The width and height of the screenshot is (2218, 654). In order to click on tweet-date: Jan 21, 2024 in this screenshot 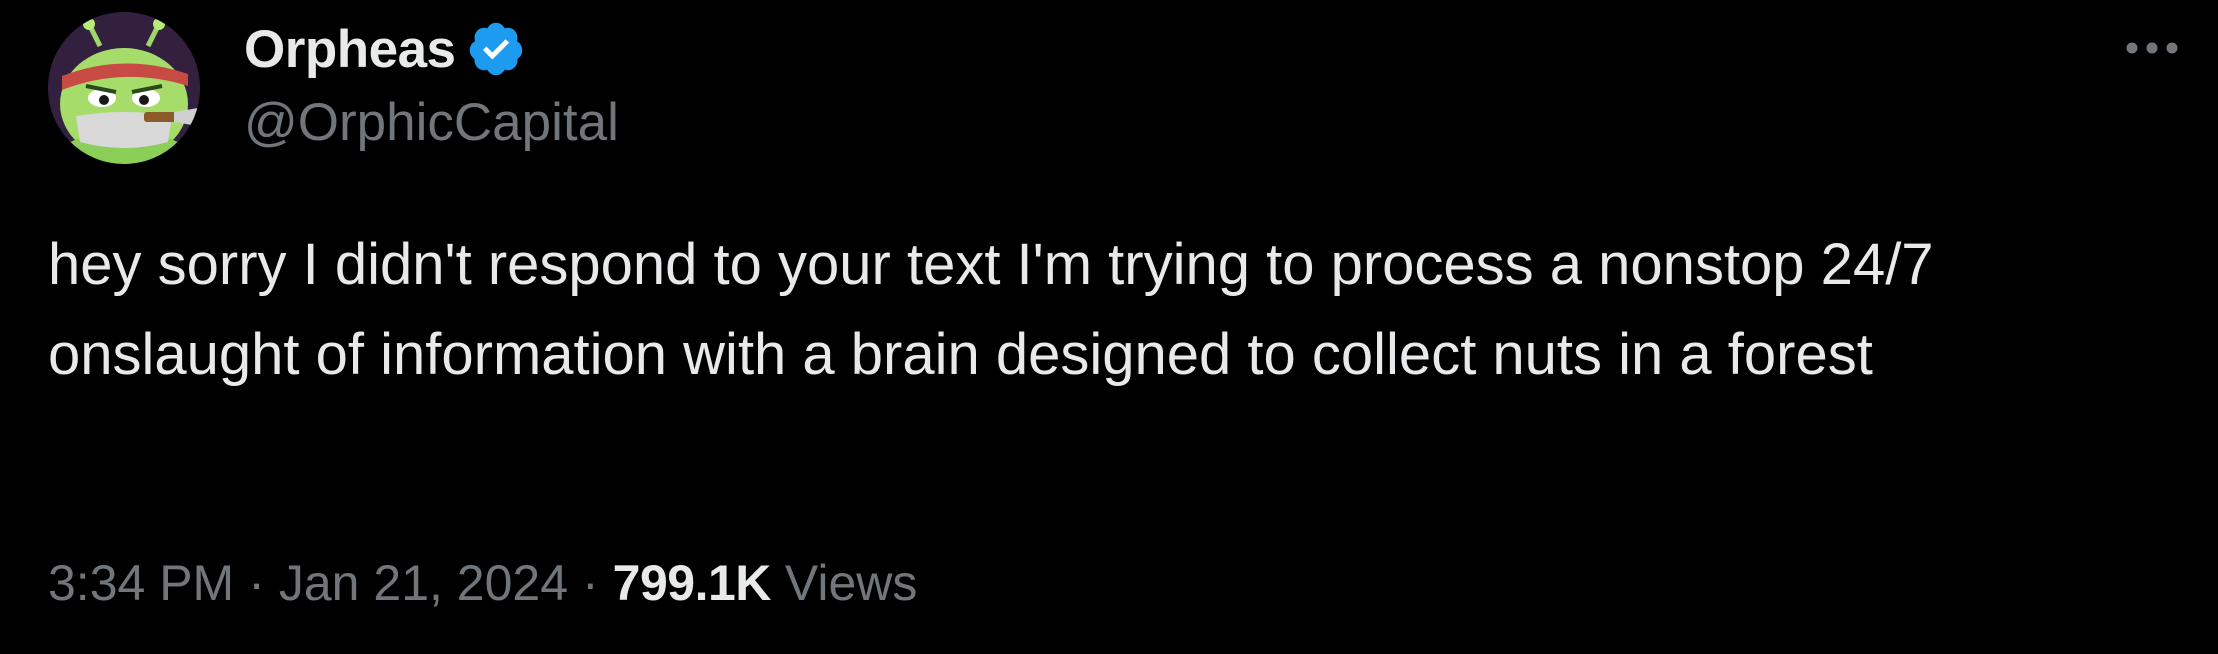, I will do `click(423, 583)`.